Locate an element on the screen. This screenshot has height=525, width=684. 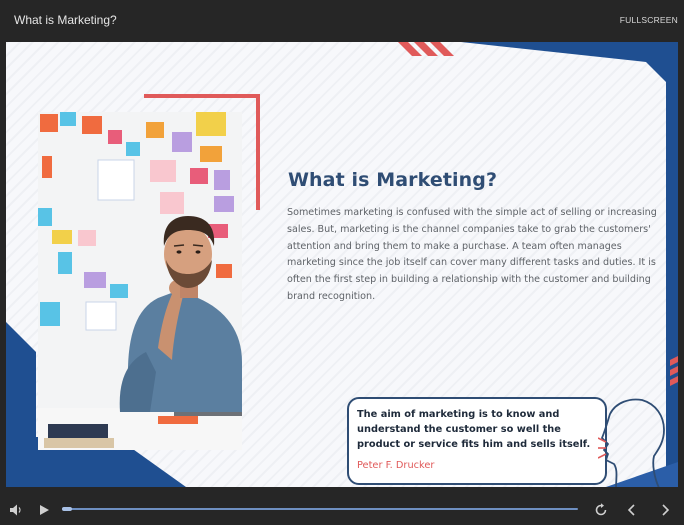
replay-icon is located at coordinates (601, 510).